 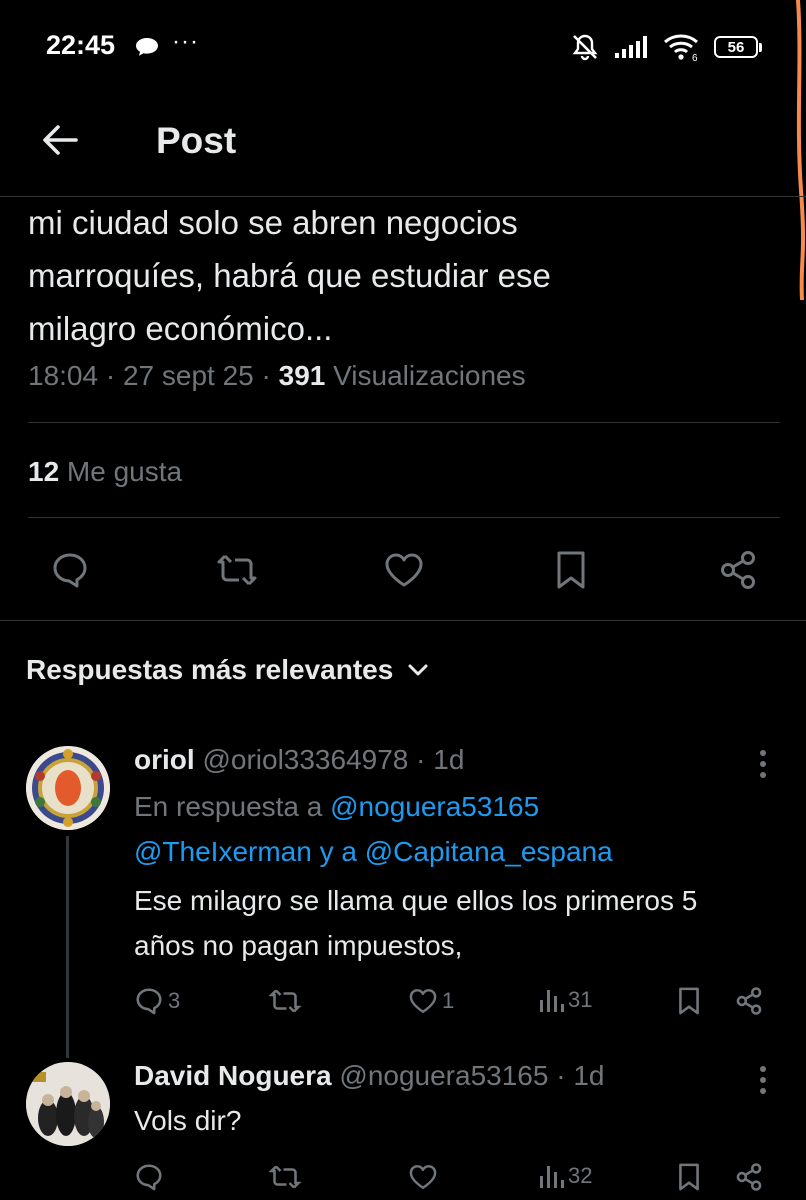 What do you see at coordinates (196, 140) in the screenshot?
I see `page-title: Post` at bounding box center [196, 140].